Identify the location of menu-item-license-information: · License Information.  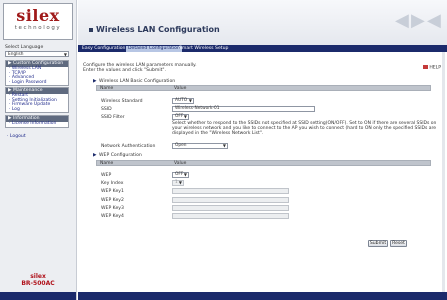
(37, 124).